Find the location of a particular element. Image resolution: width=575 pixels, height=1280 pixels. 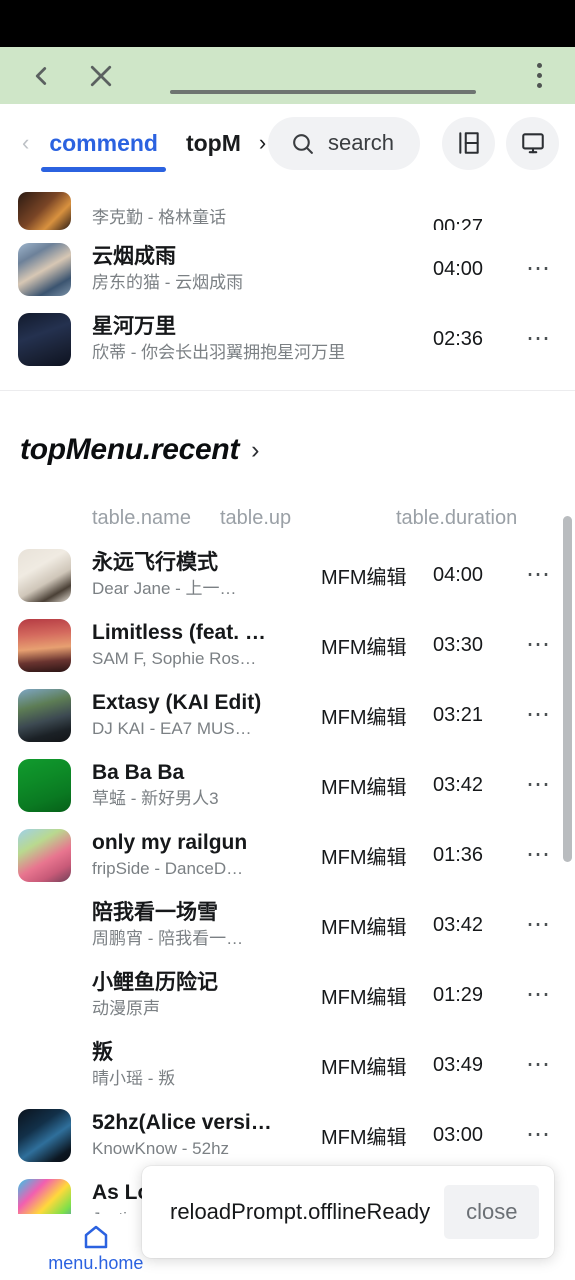

row-duration: 03:00 is located at coordinates (458, 1134).